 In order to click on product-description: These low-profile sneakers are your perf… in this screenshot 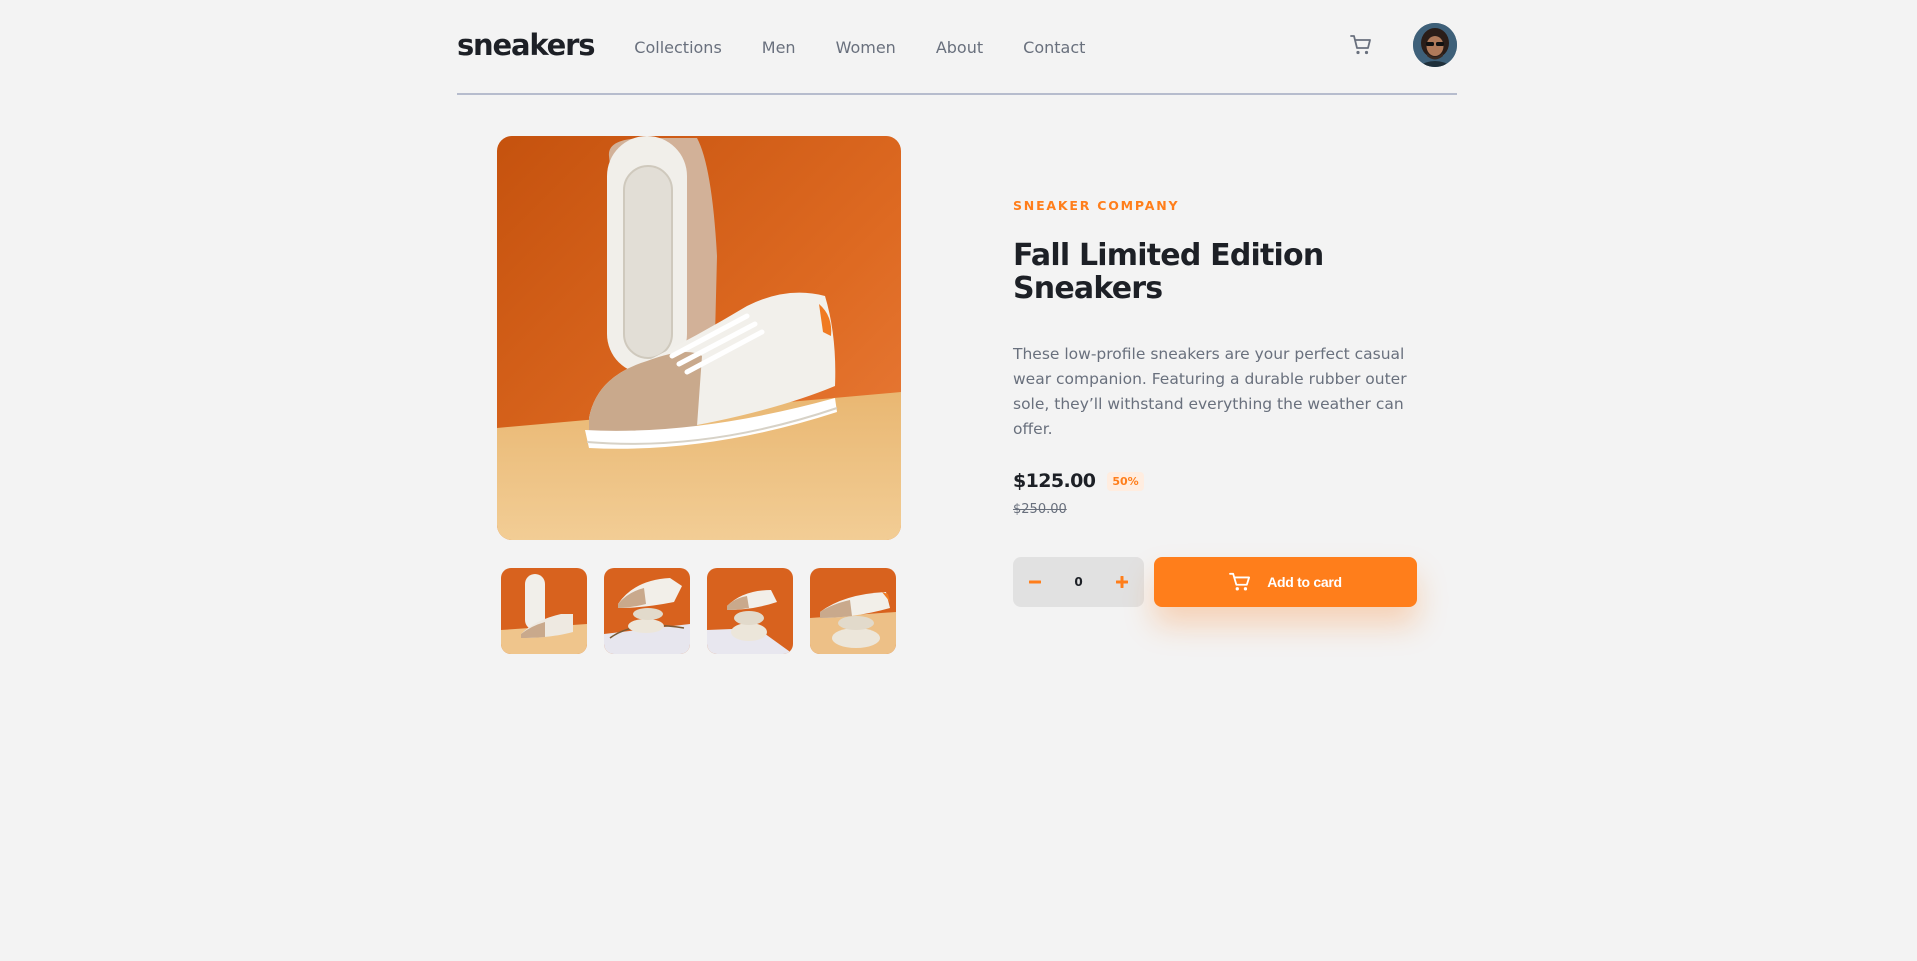, I will do `click(1210, 391)`.